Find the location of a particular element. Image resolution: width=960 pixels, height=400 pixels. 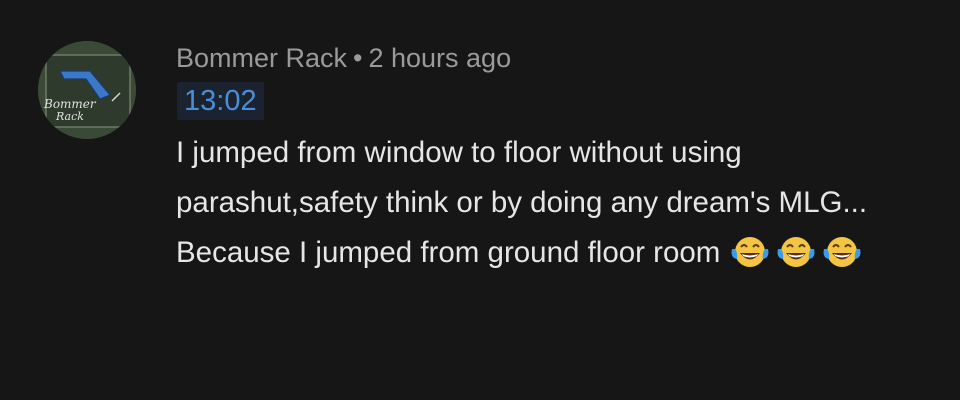

video-timestamp-link: 13:02 is located at coordinates (220, 101).